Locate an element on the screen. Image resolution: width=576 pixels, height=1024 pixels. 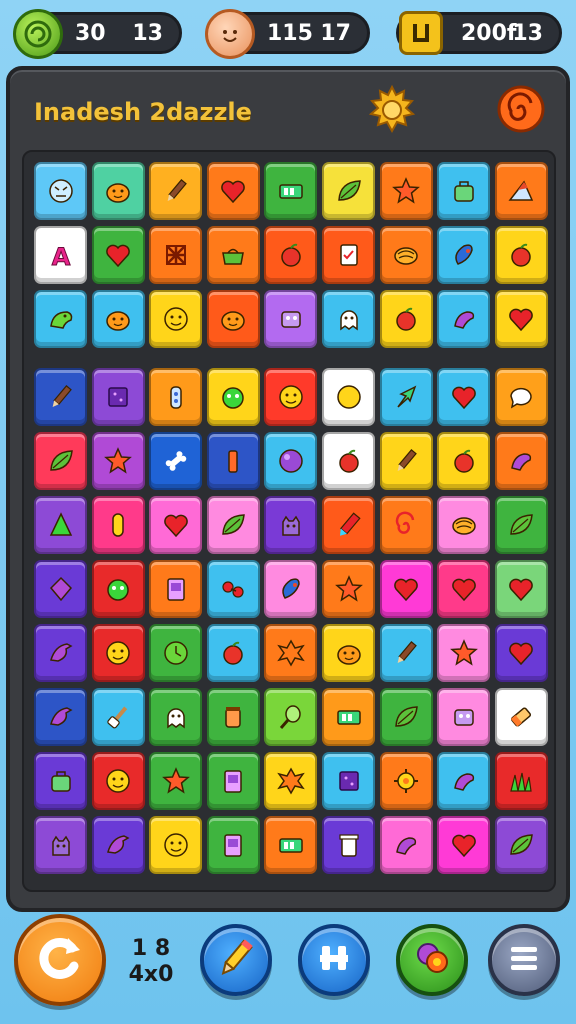
hint-button is located at coordinates (432, 960).